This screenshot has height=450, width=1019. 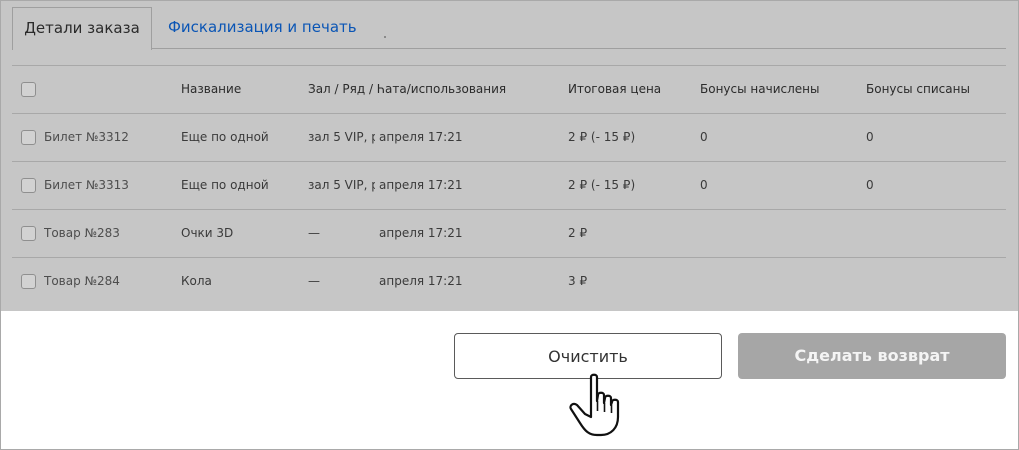 What do you see at coordinates (86, 185) in the screenshot?
I see `item-id: Билет №3313` at bounding box center [86, 185].